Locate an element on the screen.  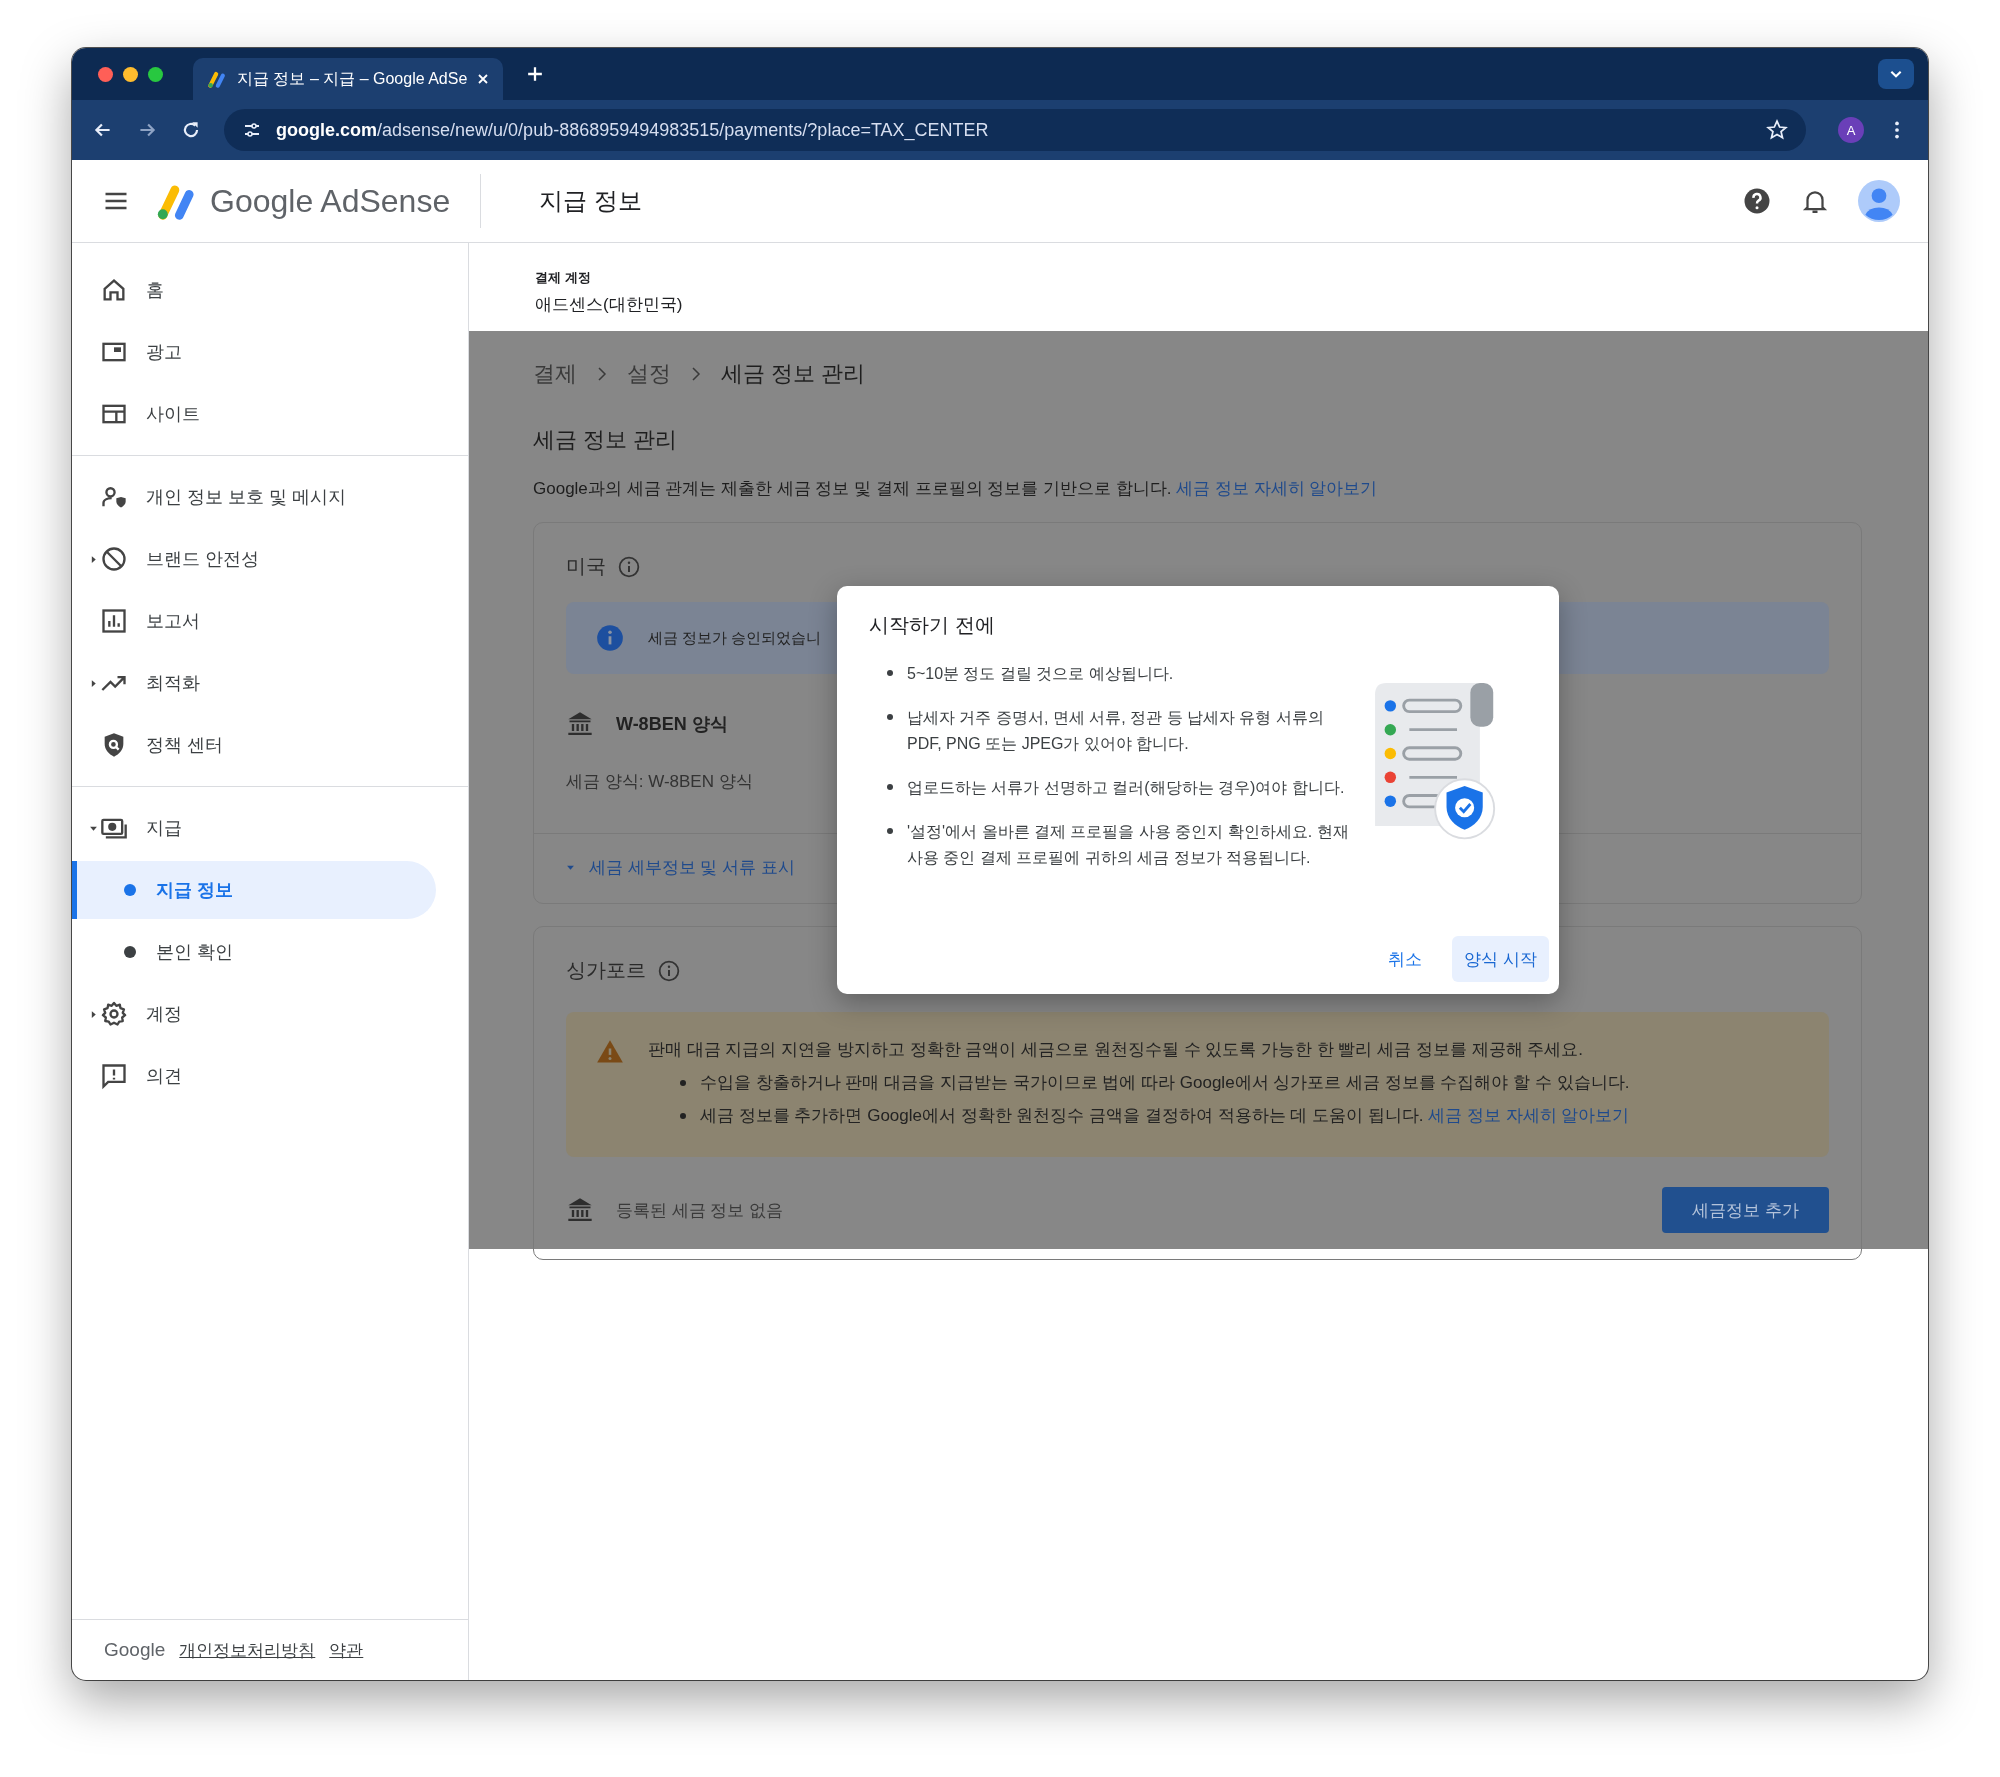
block-icon is located at coordinates (114, 559).